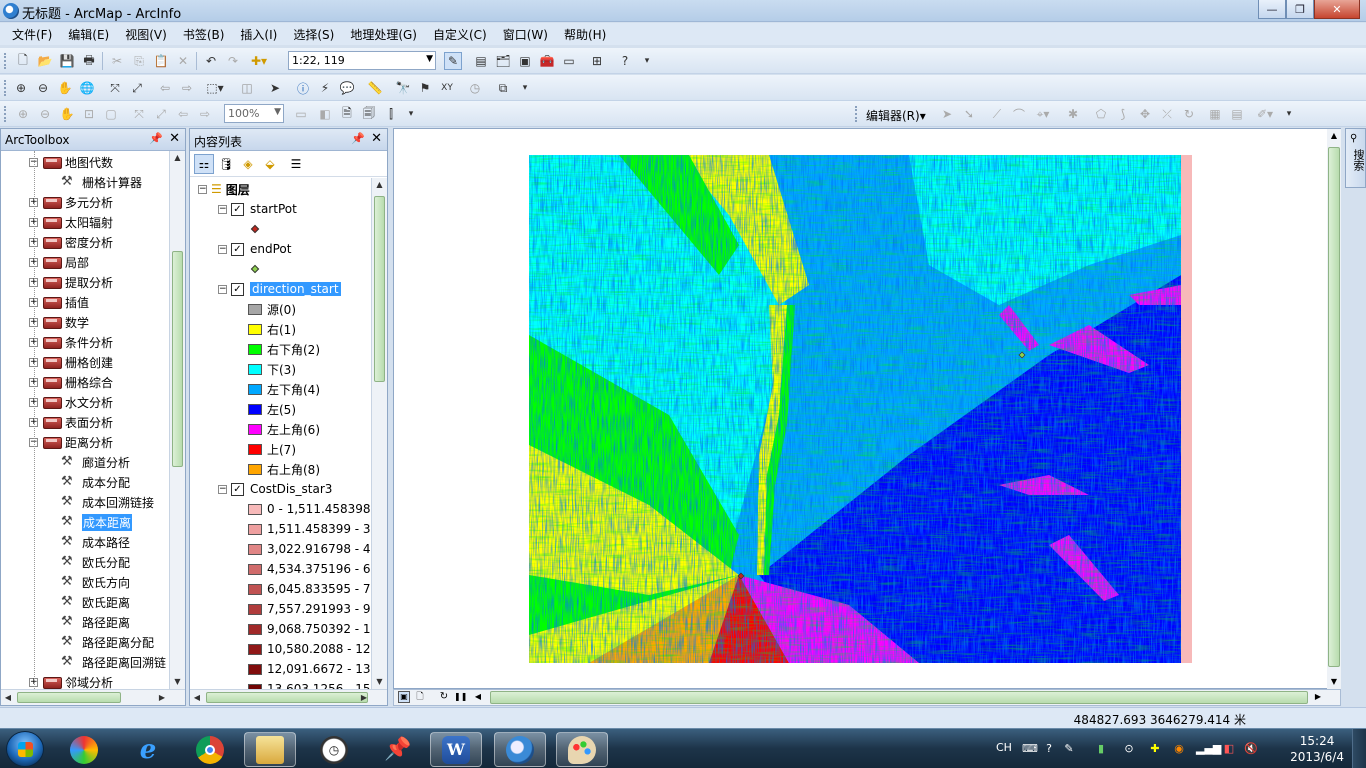 This screenshot has height=768, width=1366. What do you see at coordinates (625, 61) in the screenshot?
I see `whats-this-icon: ?` at bounding box center [625, 61].